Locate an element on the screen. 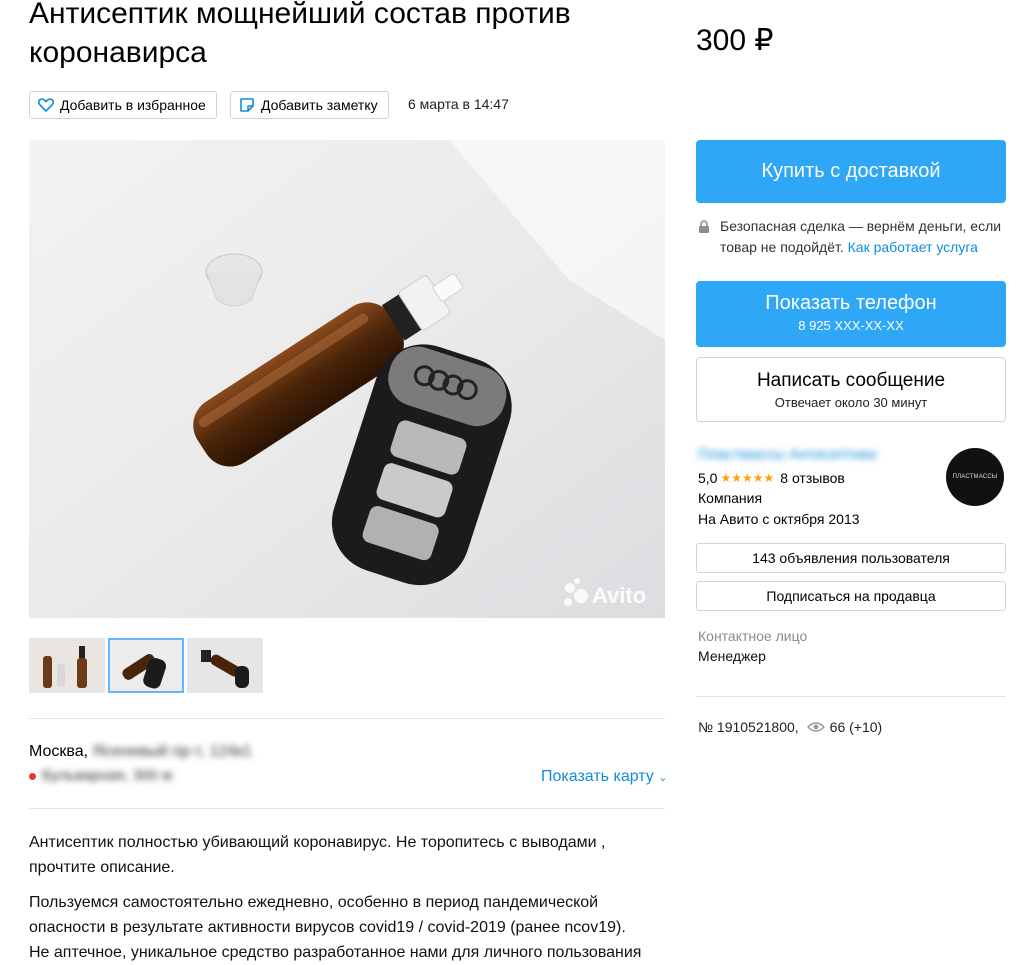  lock-icon is located at coordinates (705, 227).